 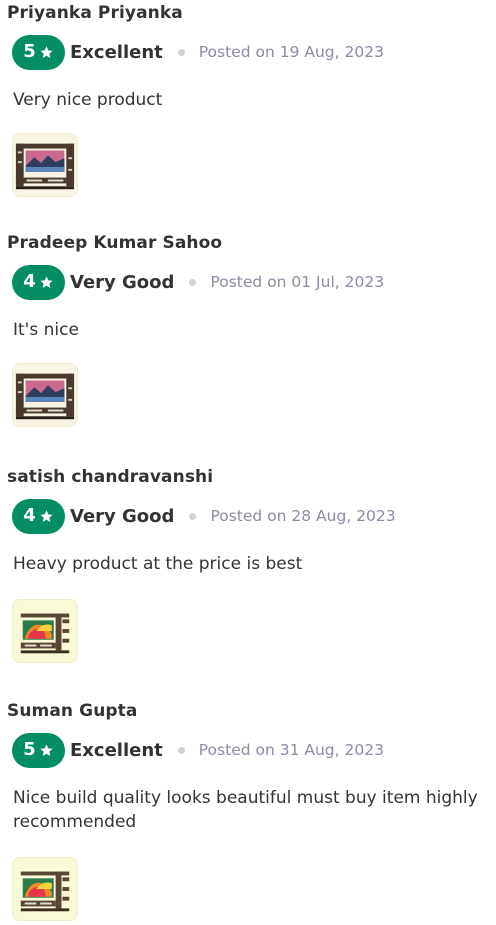 I want to click on reviewer-name: Pradeep Kumar Sahoo, so click(x=115, y=243).